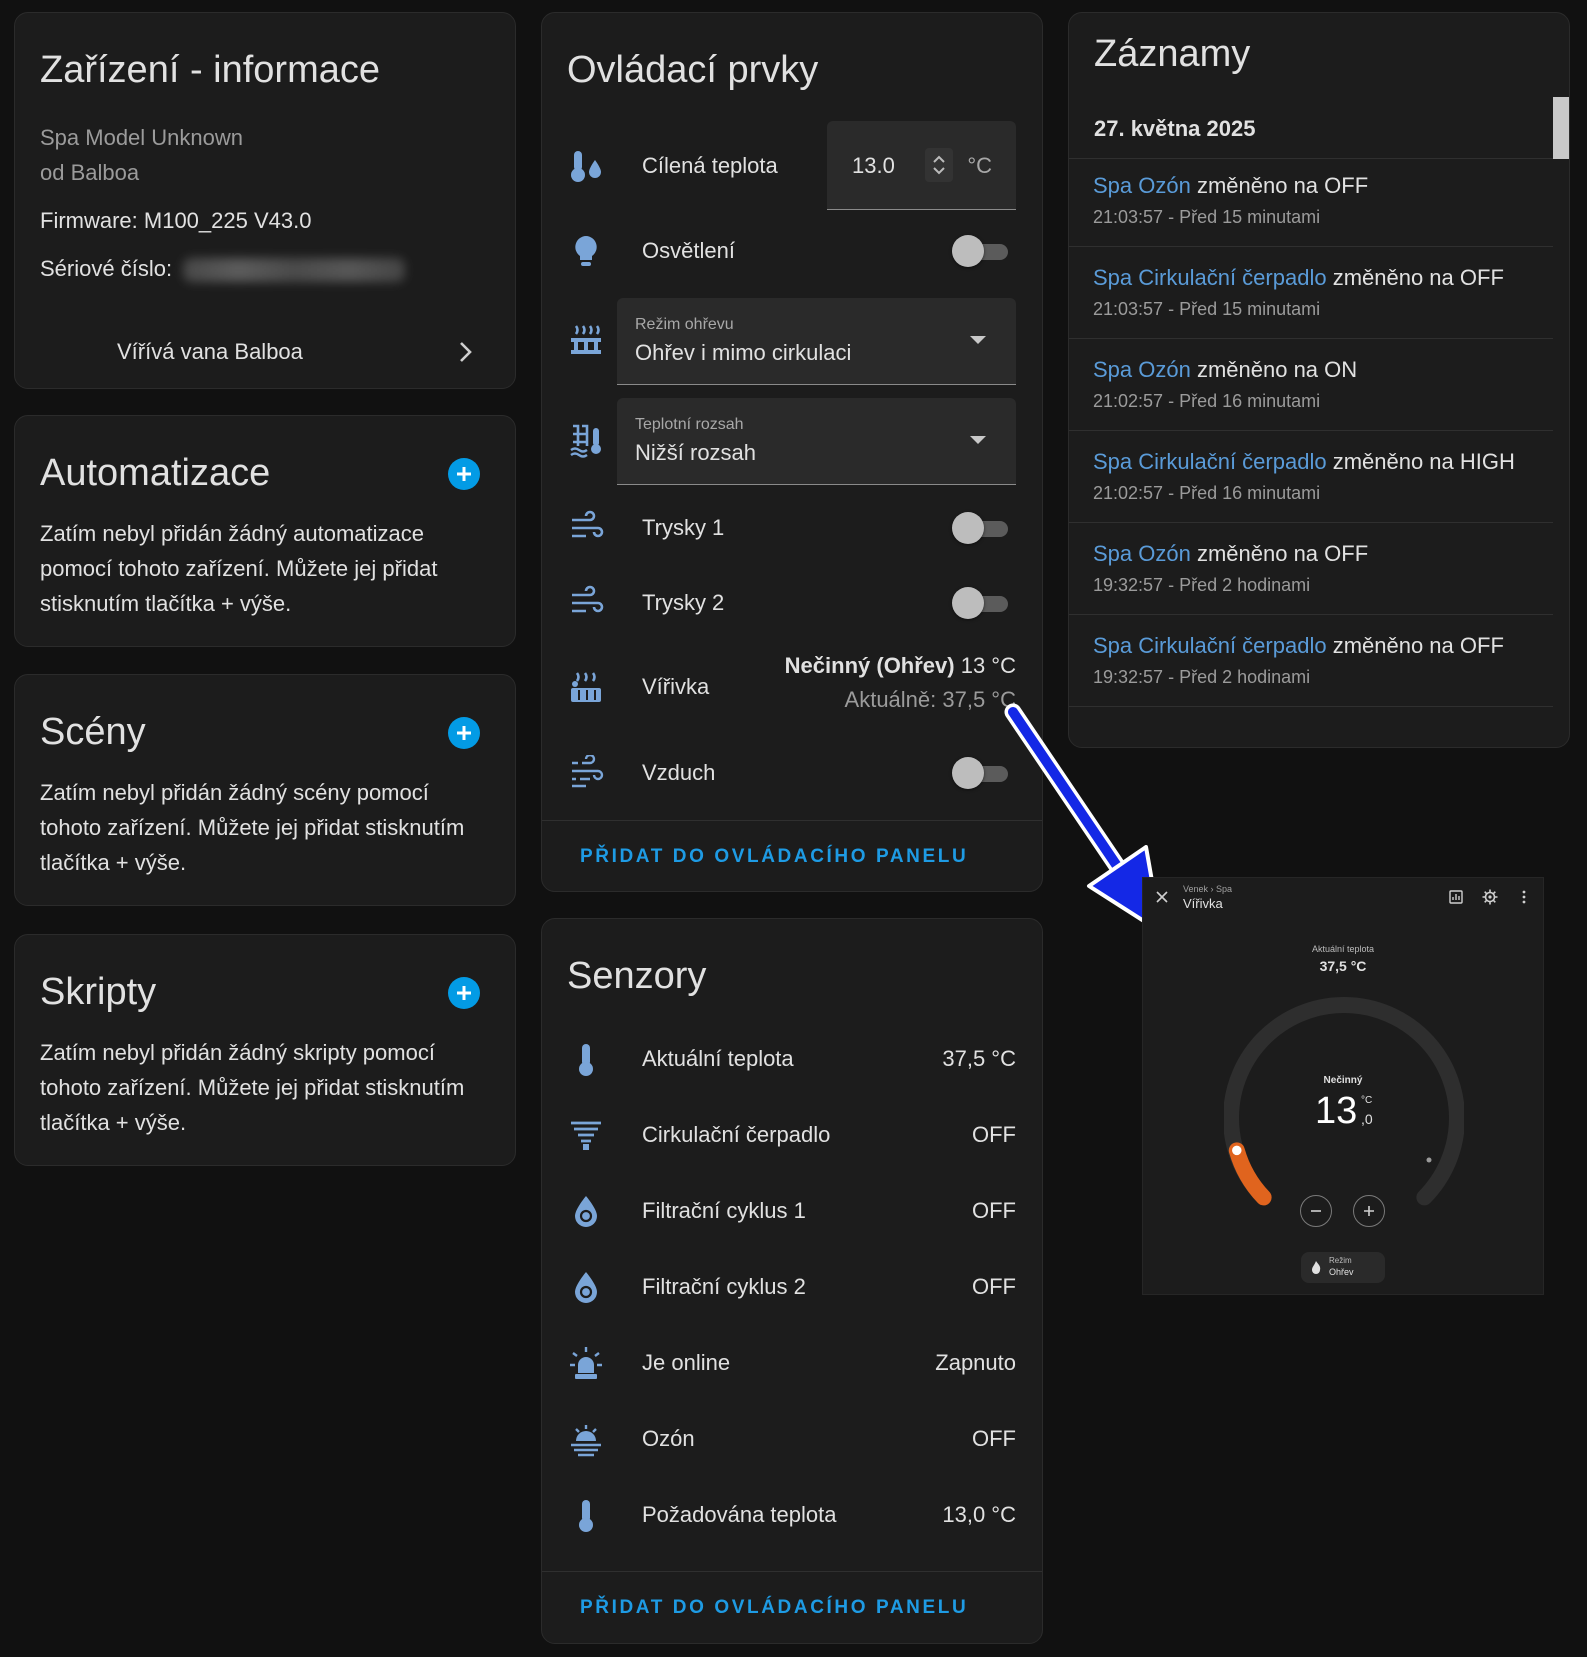 This screenshot has height=1657, width=1587. Describe the element at coordinates (586, 1135) in the screenshot. I see `pump-icon` at that location.